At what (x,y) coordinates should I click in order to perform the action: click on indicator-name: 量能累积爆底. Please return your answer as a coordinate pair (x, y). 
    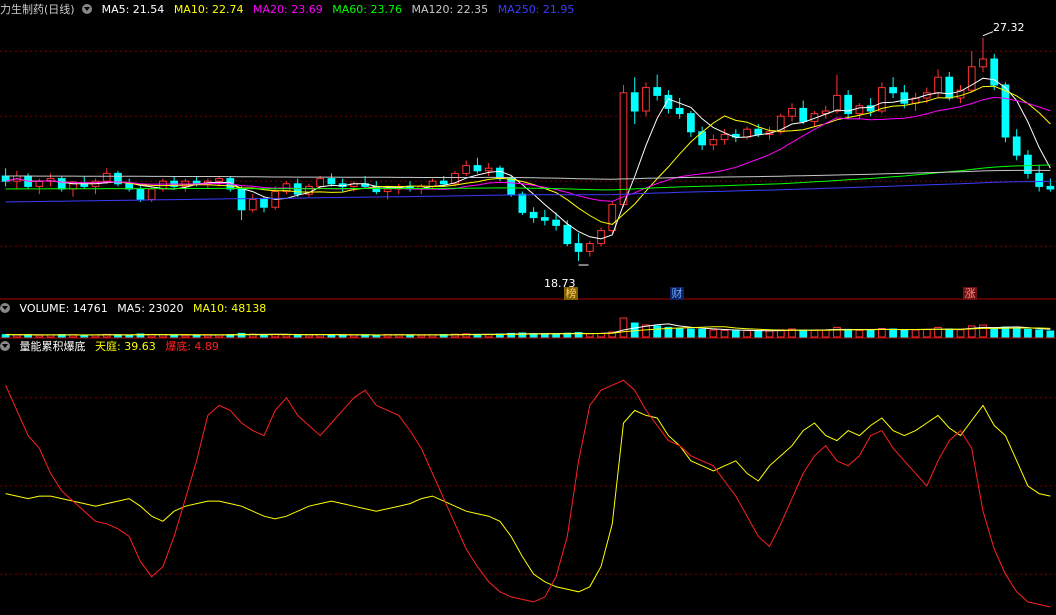
    Looking at the image, I should click on (52, 346).